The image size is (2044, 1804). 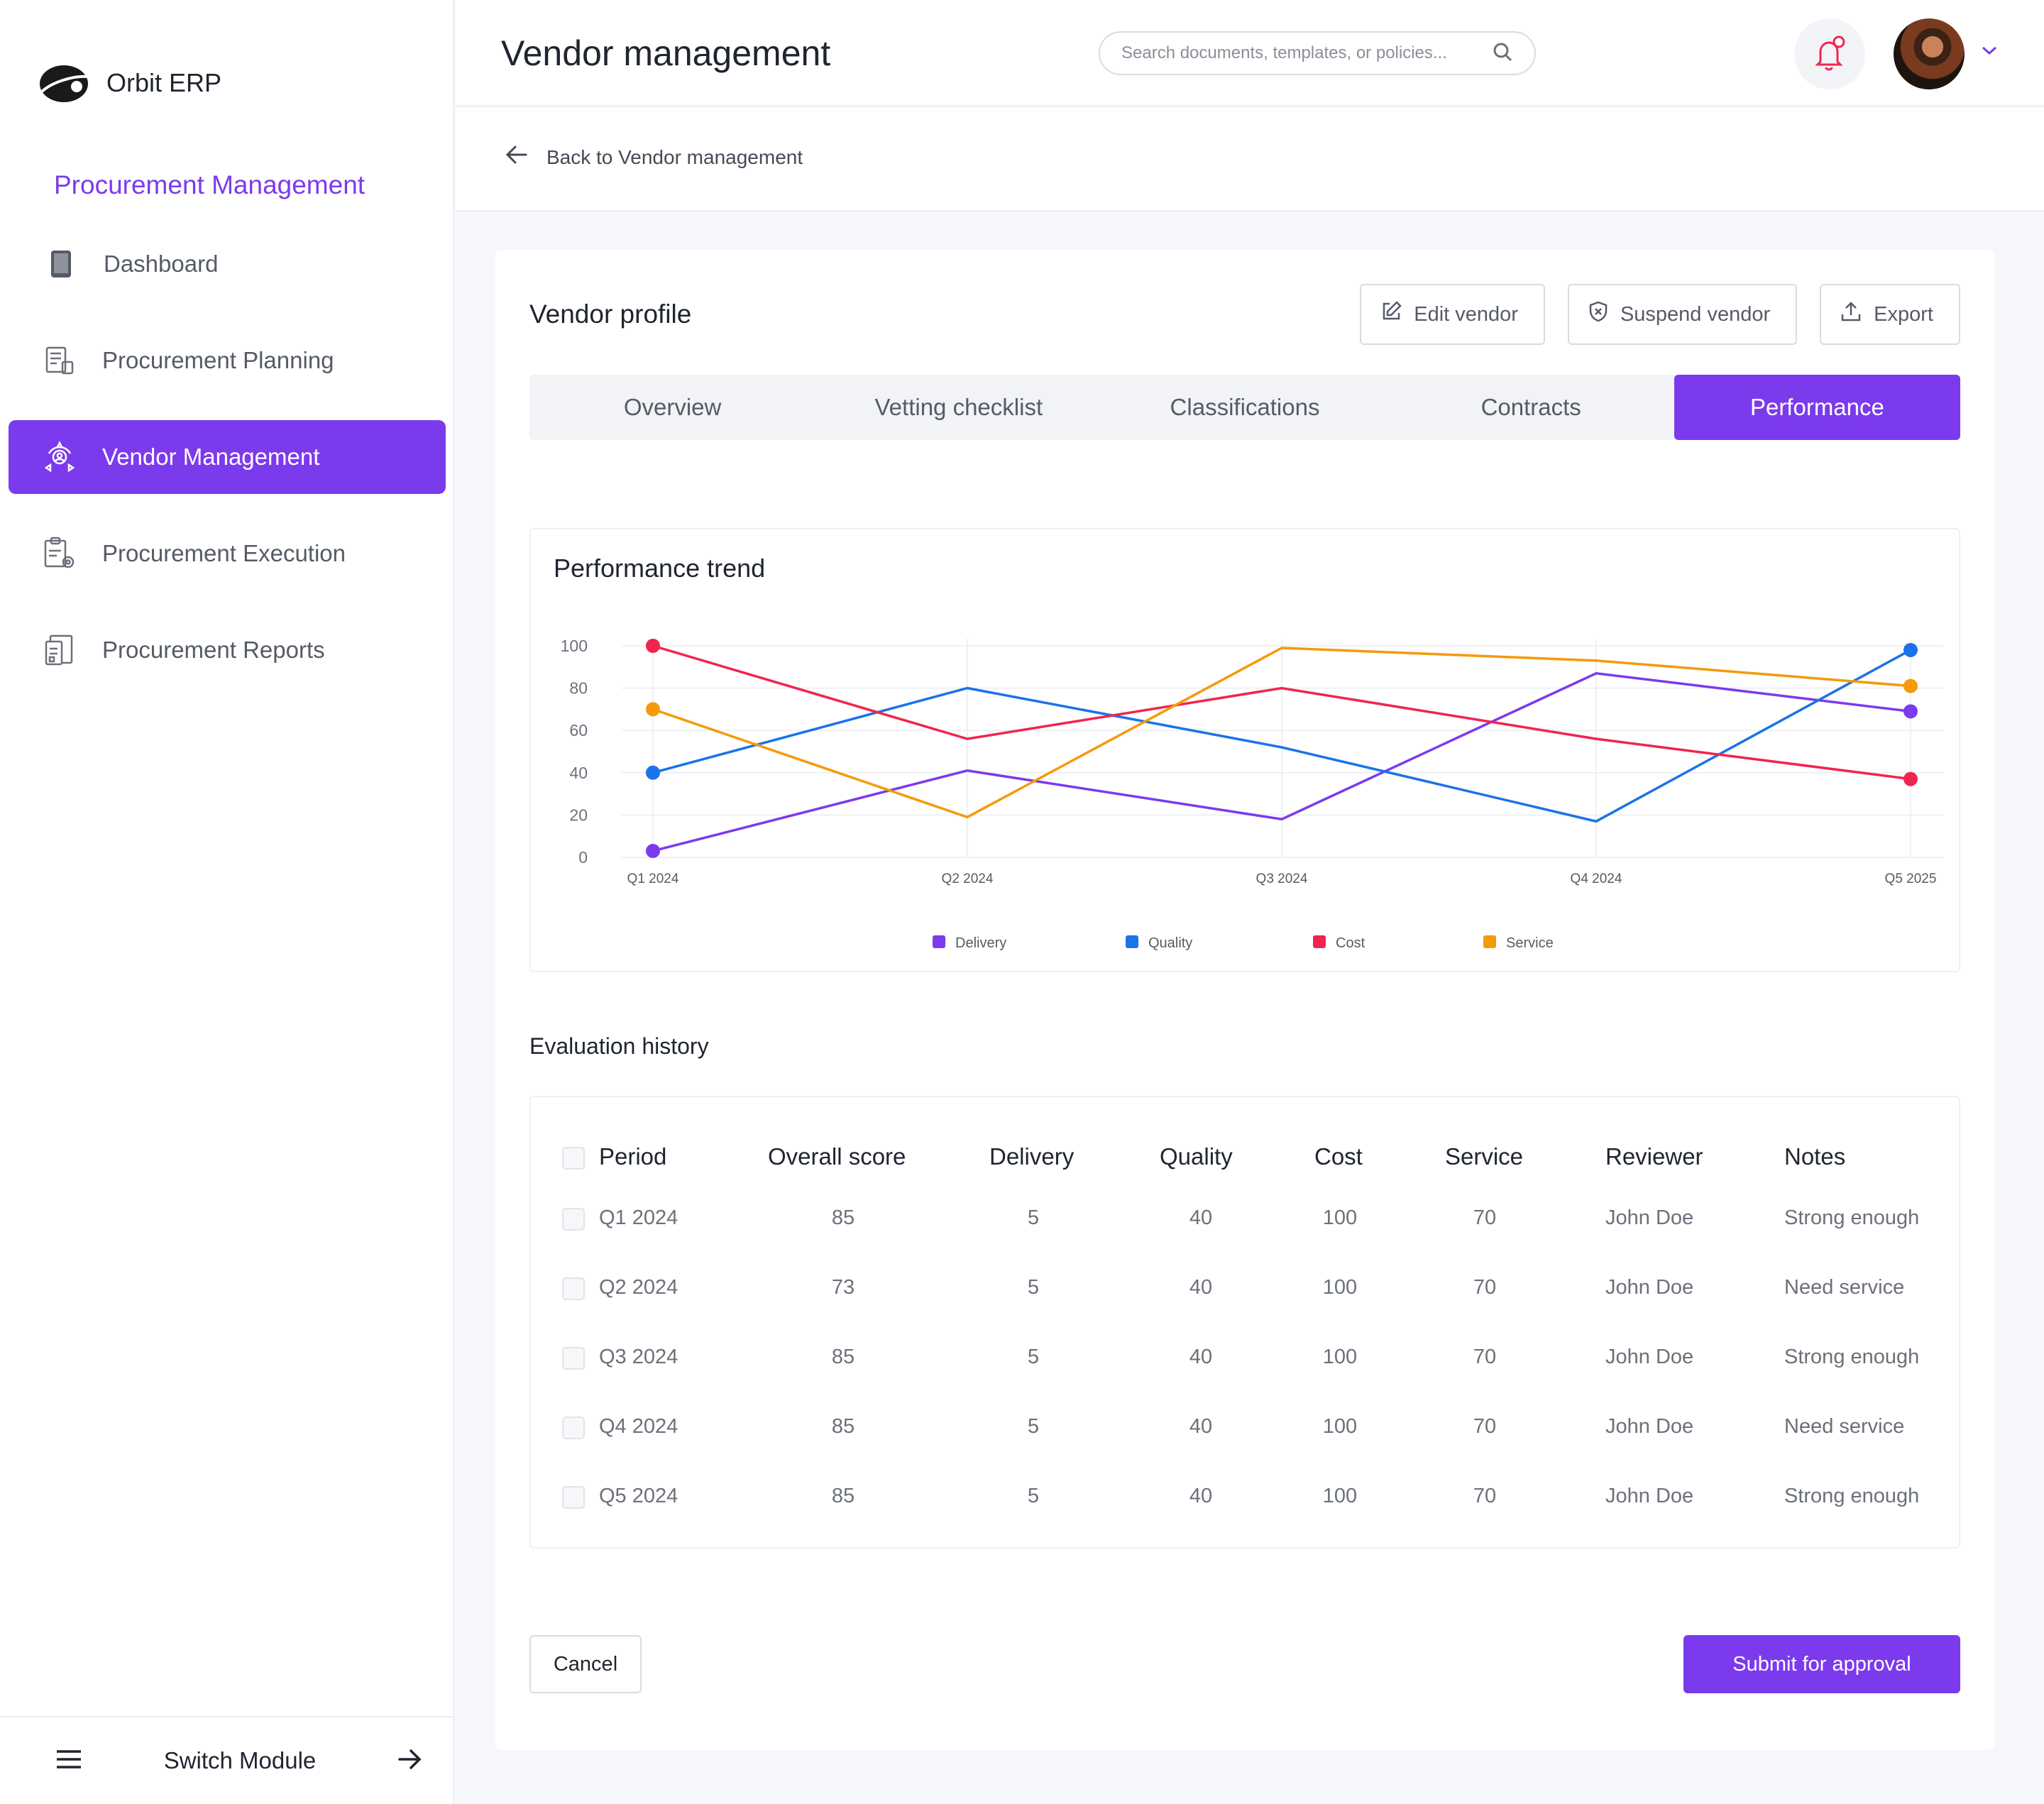 What do you see at coordinates (1196, 1157) in the screenshot?
I see `col-quality: Quality` at bounding box center [1196, 1157].